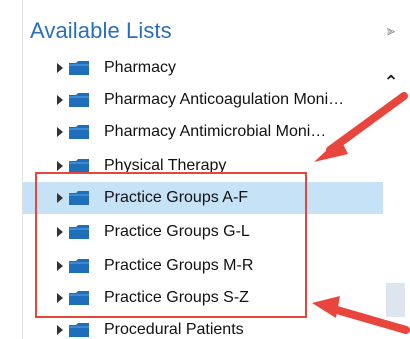  Describe the element at coordinates (174, 329) in the screenshot. I see `list-item-label: Procedural Patients` at that location.